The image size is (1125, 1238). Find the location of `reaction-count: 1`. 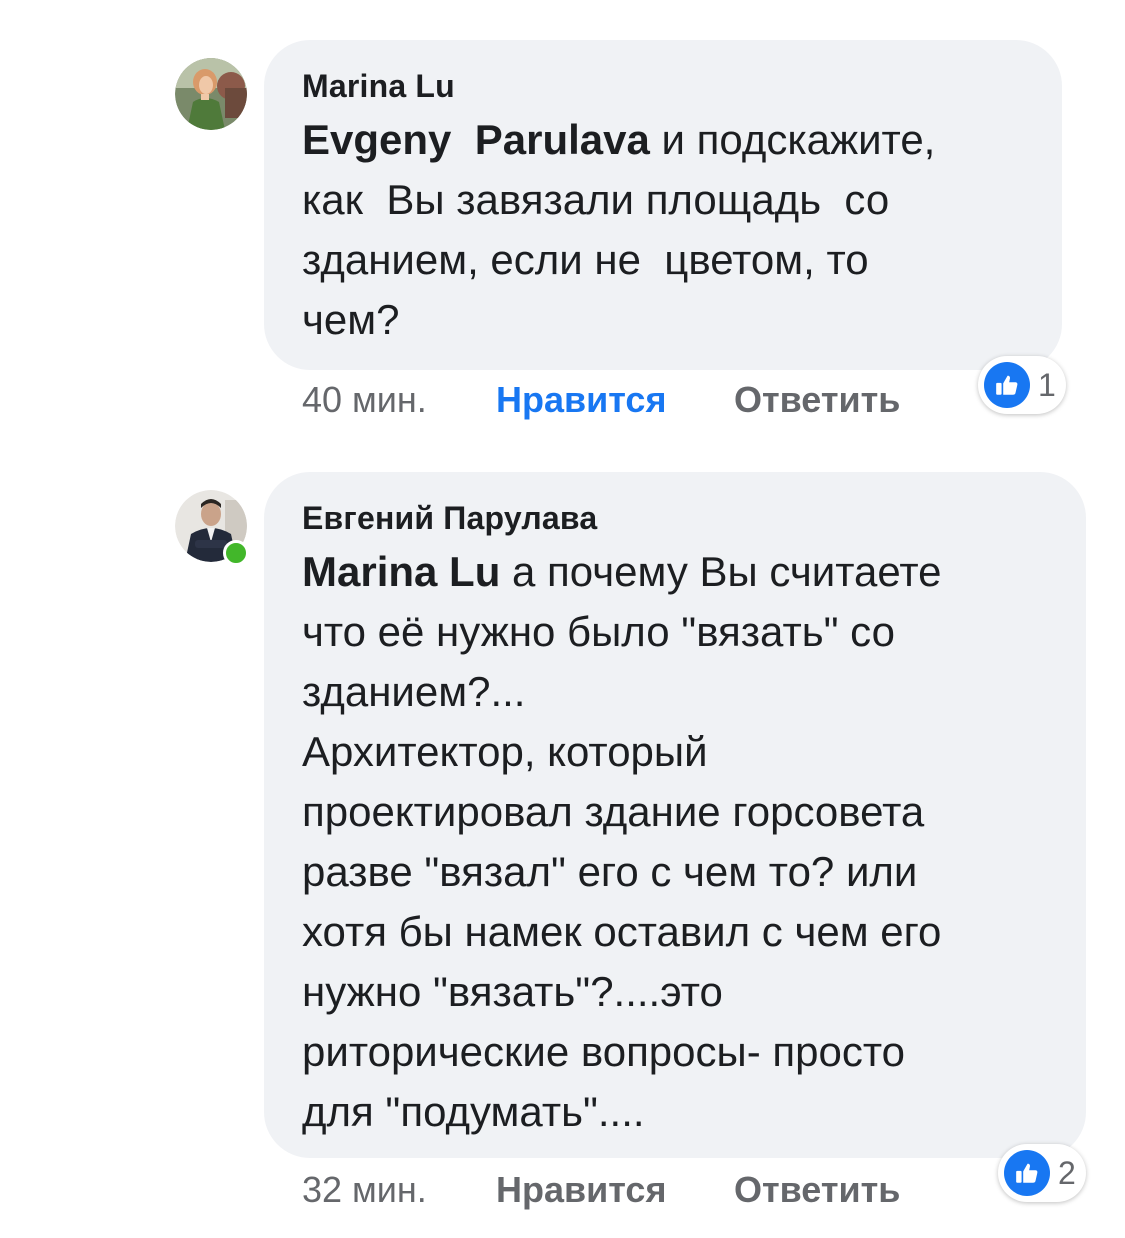

reaction-count: 1 is located at coordinates (1047, 384).